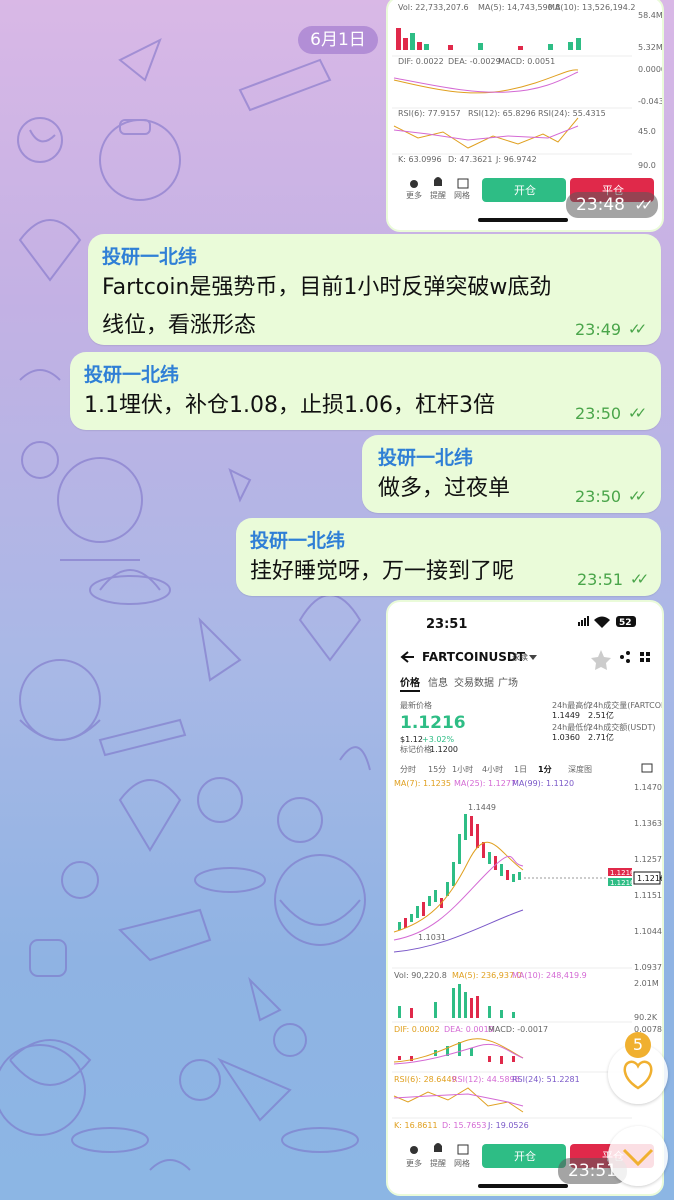 The height and width of the screenshot is (1200, 674). What do you see at coordinates (448, 557) in the screenshot?
I see `message-bubble: 投研一北纬 挂好睡觉呀，万一接到了呢 23:51 ✓✓` at bounding box center [448, 557].